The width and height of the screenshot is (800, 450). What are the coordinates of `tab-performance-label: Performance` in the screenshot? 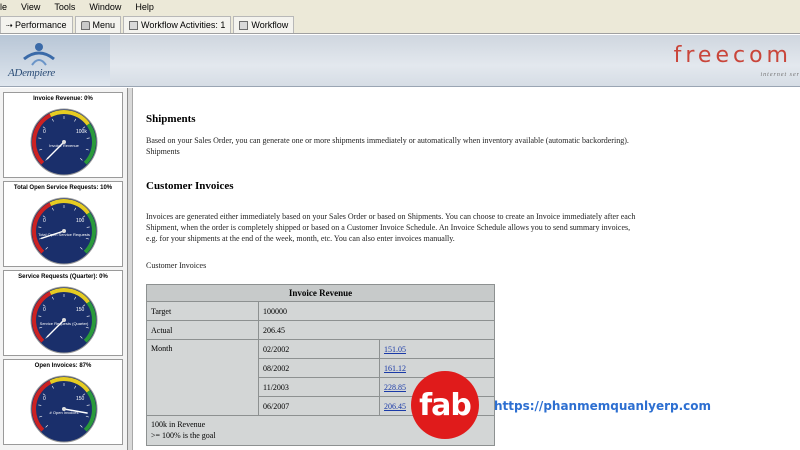 It's located at (41, 25).